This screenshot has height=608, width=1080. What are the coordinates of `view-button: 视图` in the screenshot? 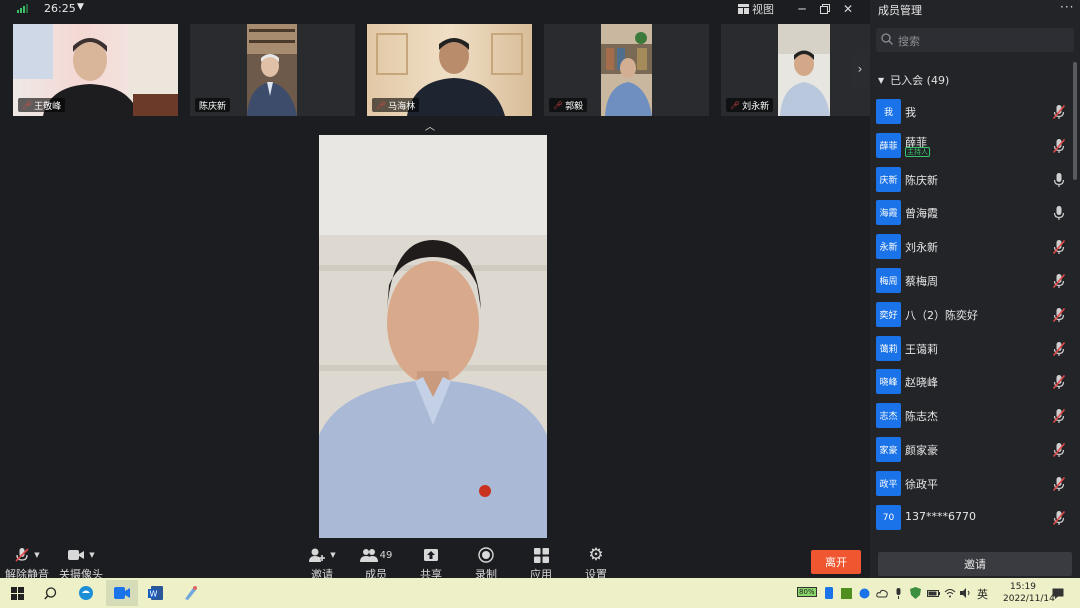 It's located at (756, 9).